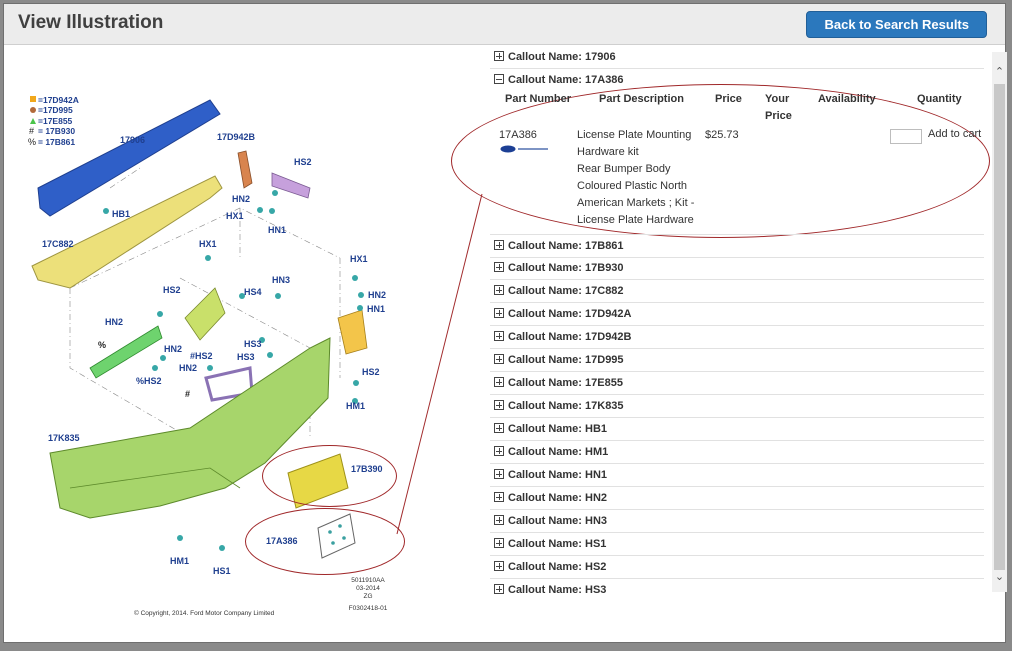 The height and width of the screenshot is (651, 1012). I want to click on collapse-icon, so click(499, 79).